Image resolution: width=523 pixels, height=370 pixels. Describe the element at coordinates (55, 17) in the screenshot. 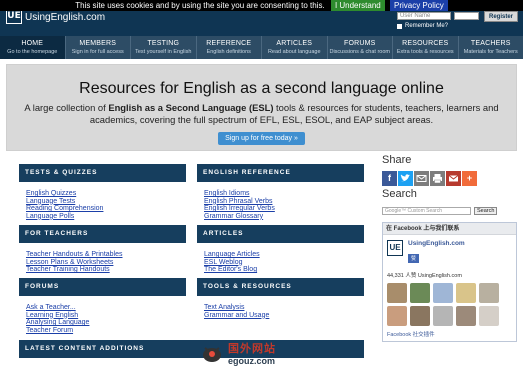

I see `site-logo: UE UsingEnglish.com` at that location.